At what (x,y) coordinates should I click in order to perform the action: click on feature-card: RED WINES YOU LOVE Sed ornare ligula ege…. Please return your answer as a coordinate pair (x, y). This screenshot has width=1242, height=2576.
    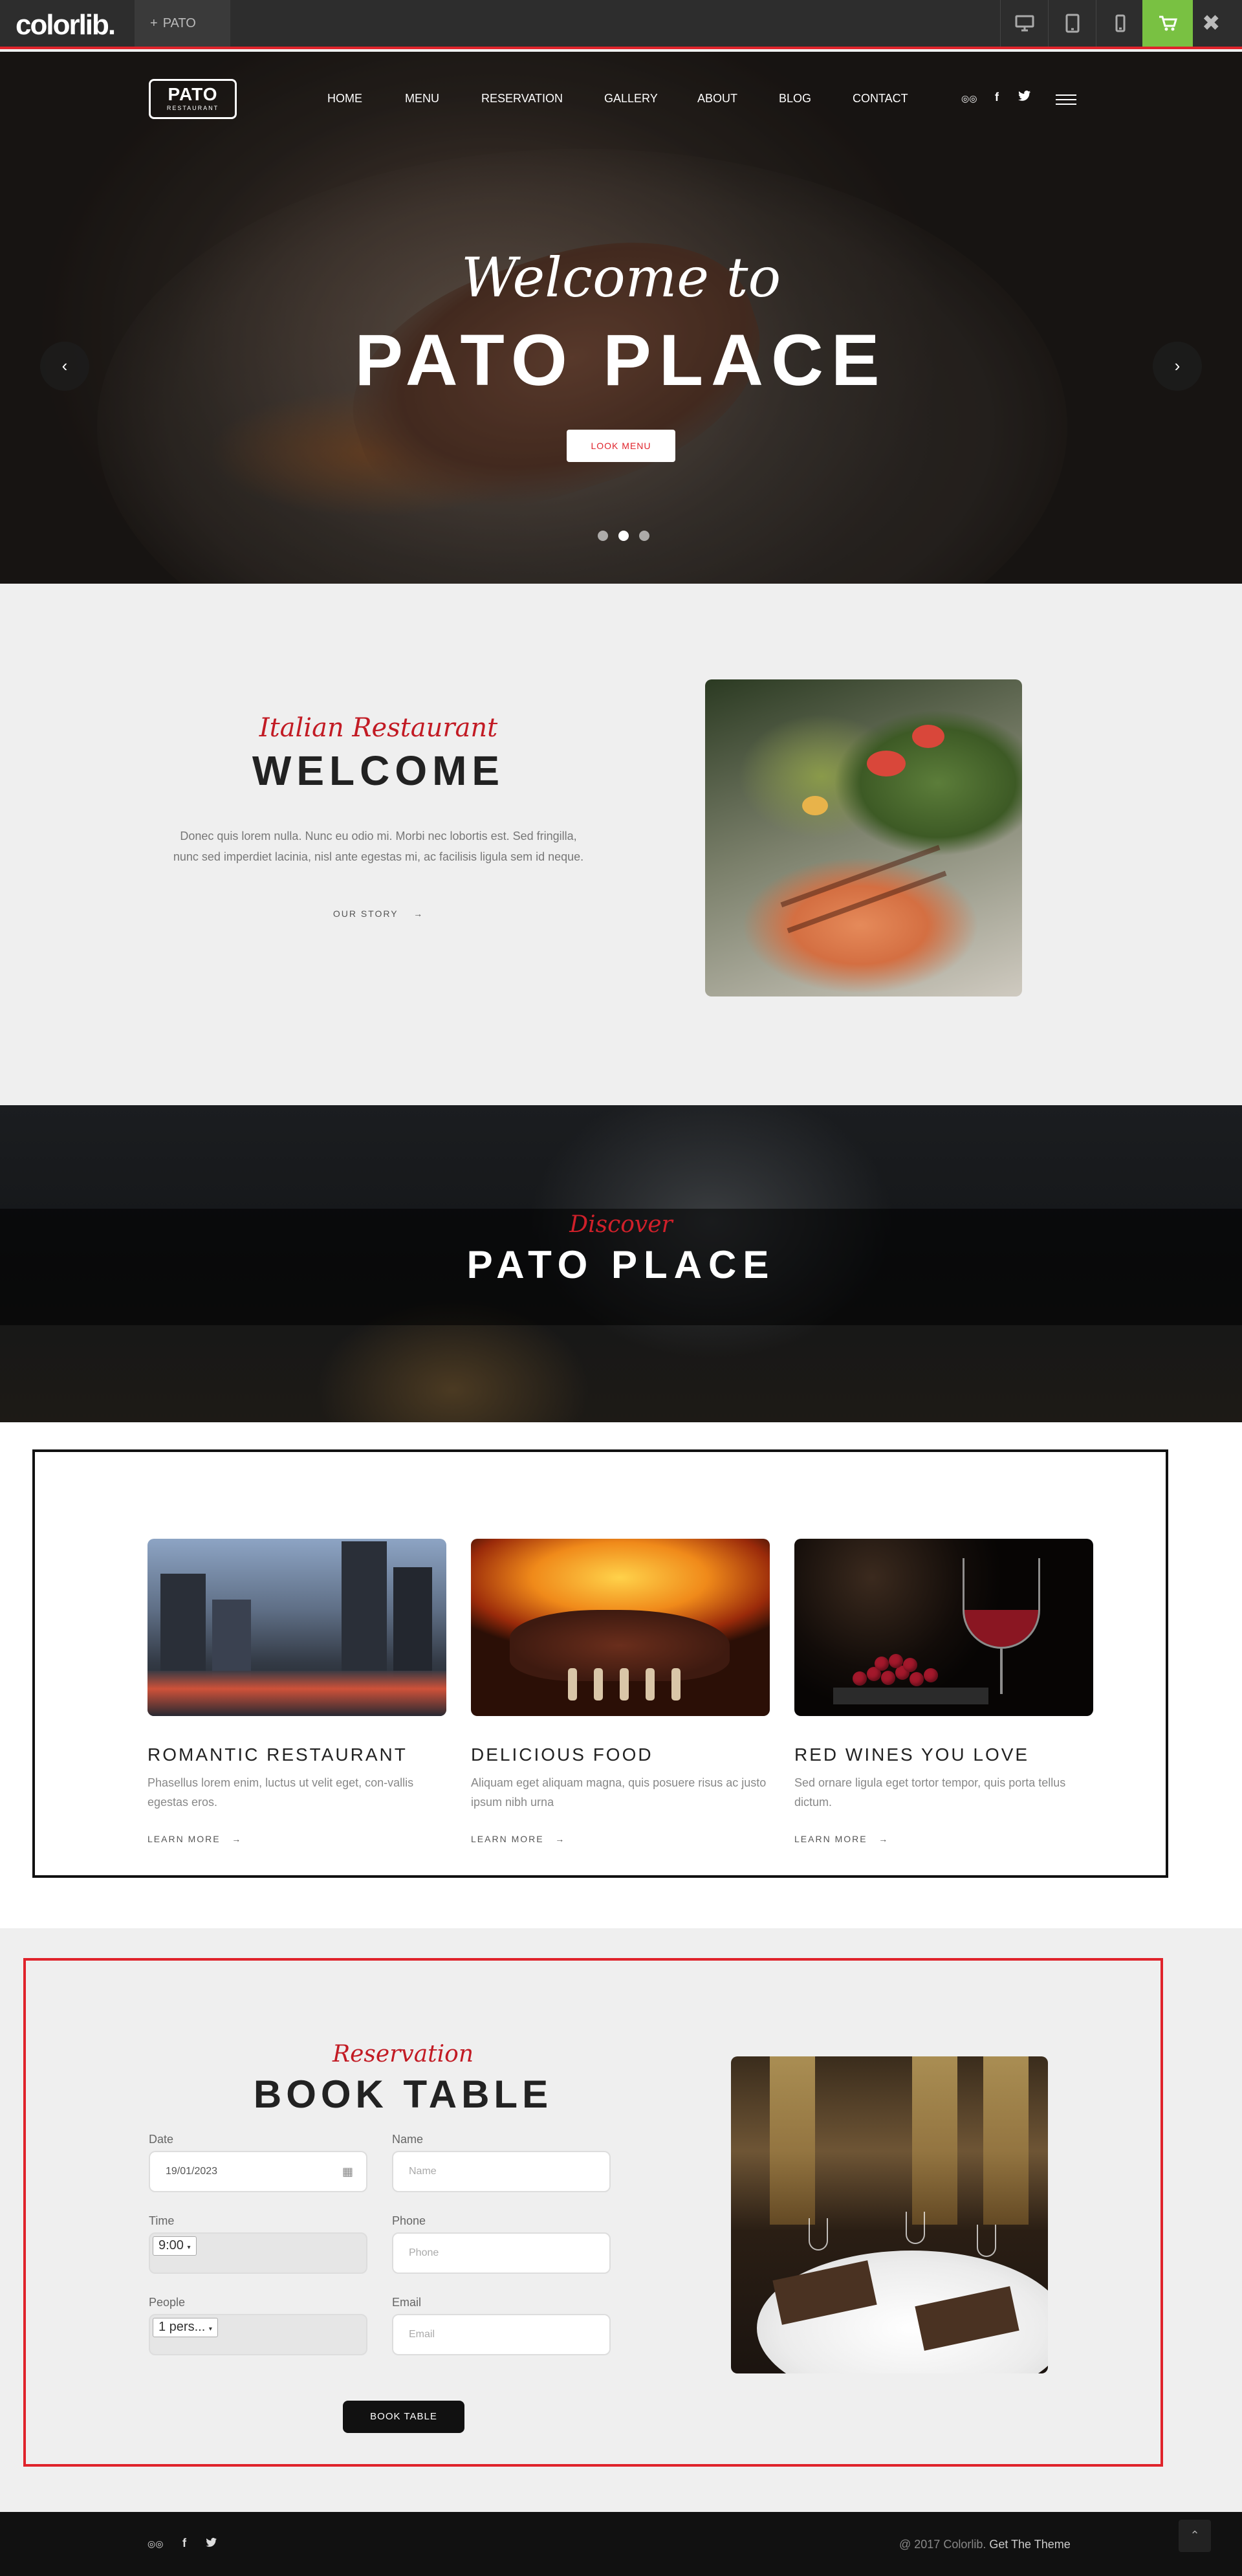
    Looking at the image, I should click on (943, 1692).